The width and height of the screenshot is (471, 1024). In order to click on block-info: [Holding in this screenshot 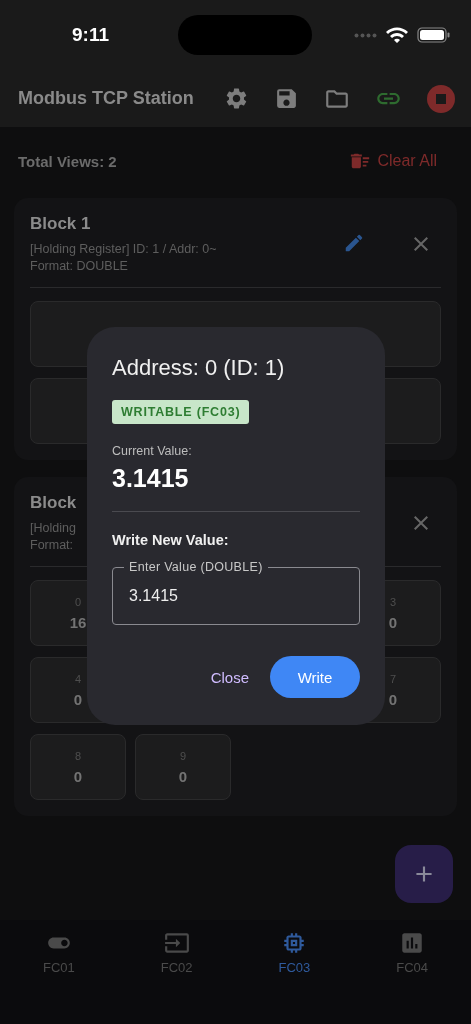, I will do `click(53, 528)`.